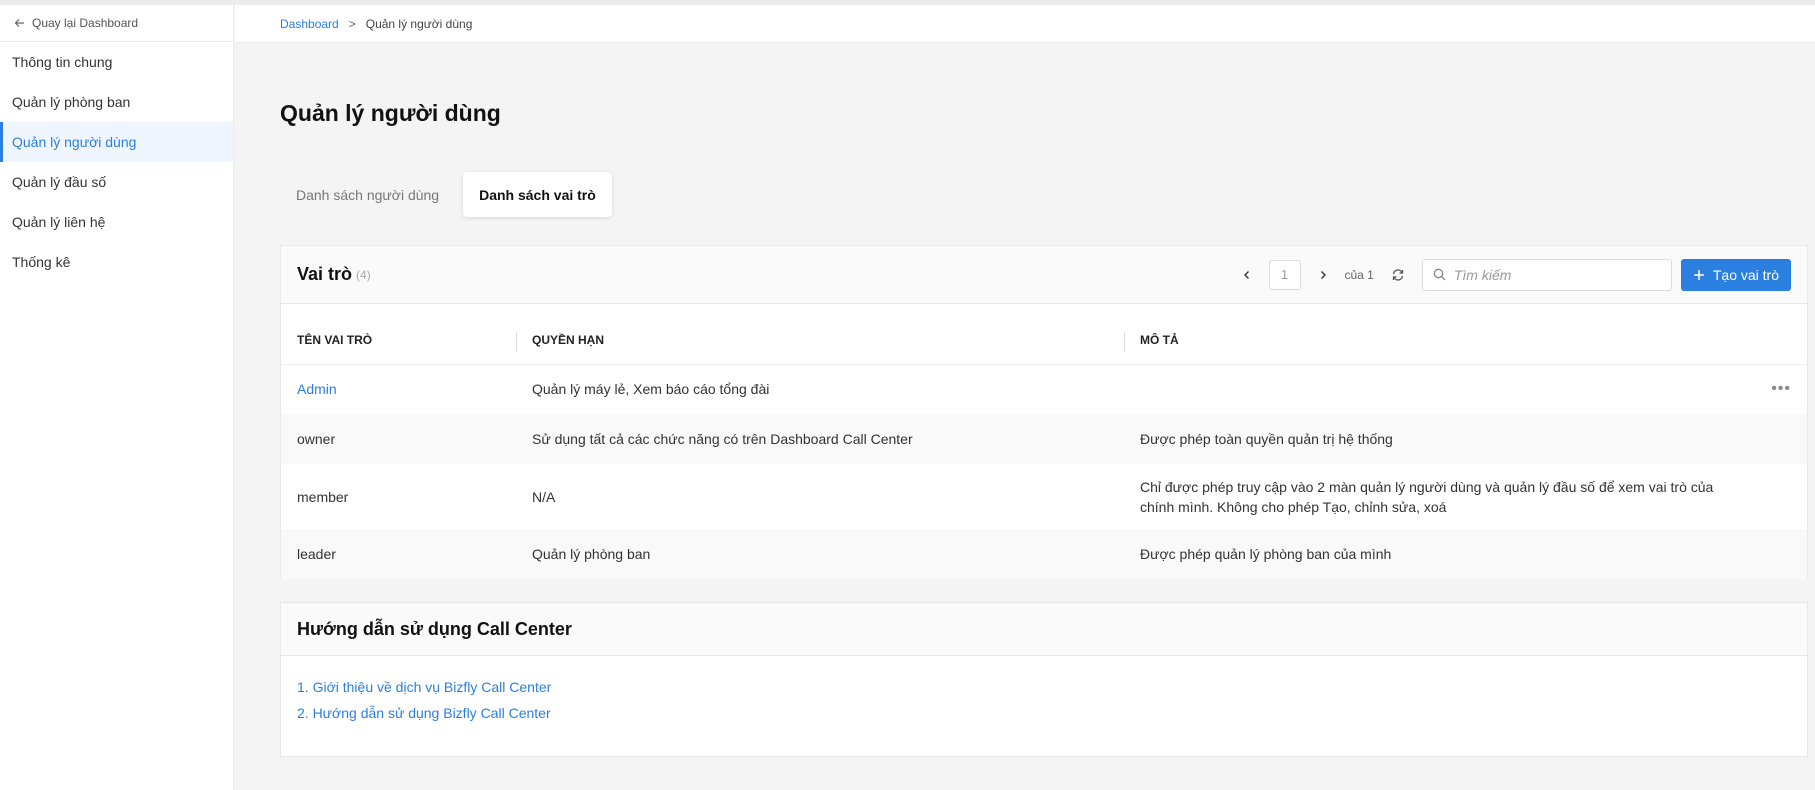 This screenshot has width=1815, height=790. What do you see at coordinates (85, 23) in the screenshot?
I see `back-label: Quay lại Dashboard` at bounding box center [85, 23].